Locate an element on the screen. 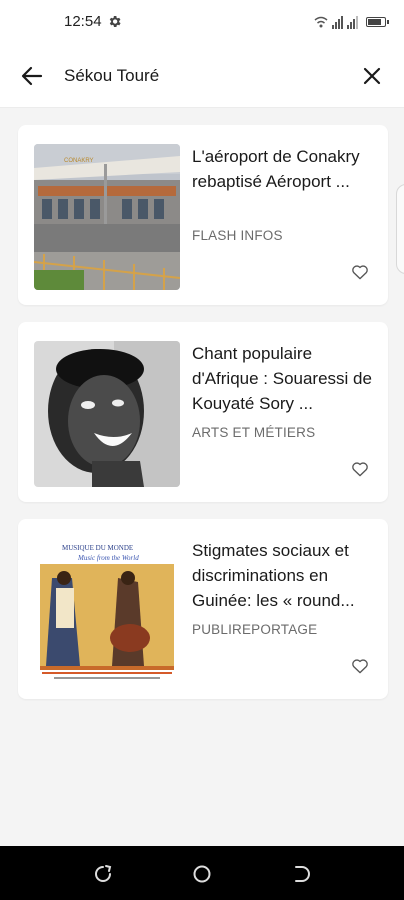 The image size is (404, 900). card-category: PUBLIREPORTAGE is located at coordinates (255, 629).